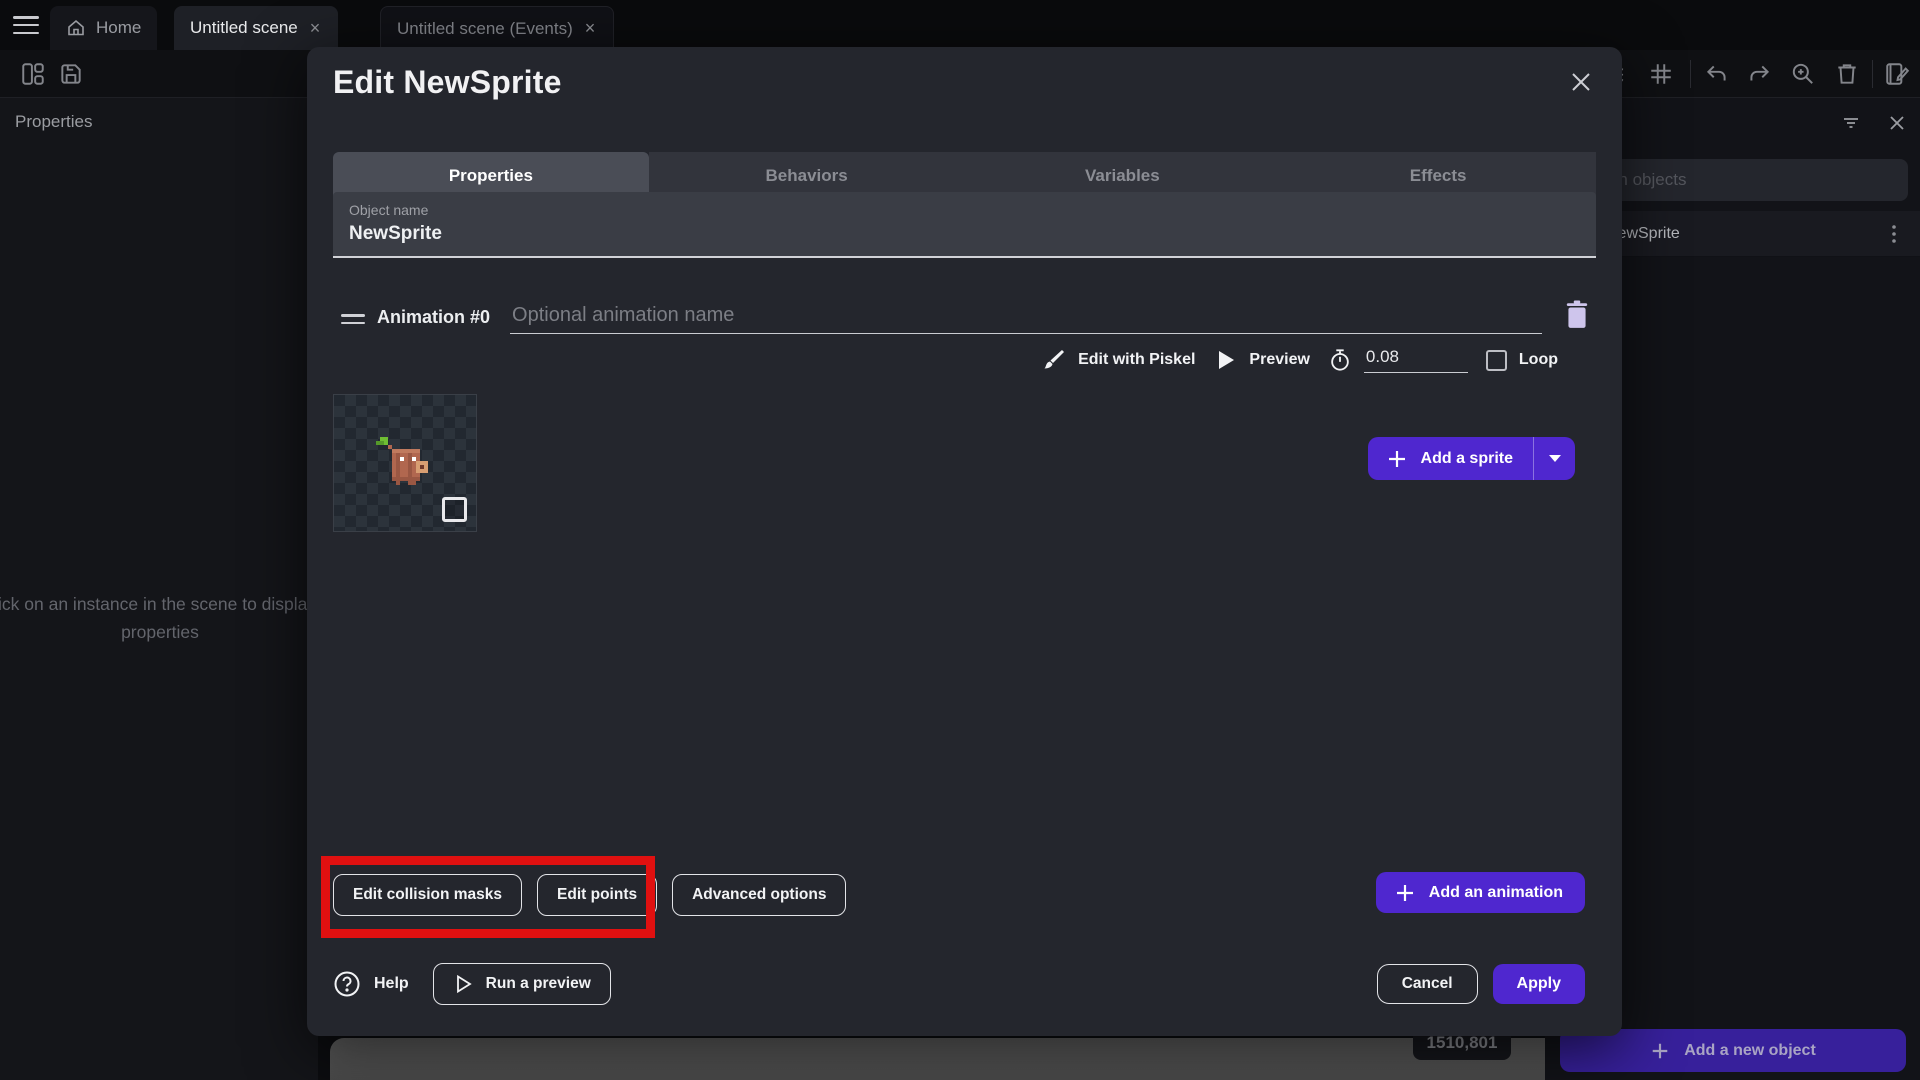 This screenshot has height=1080, width=1920. I want to click on objects-panel-close-icon, so click(1897, 123).